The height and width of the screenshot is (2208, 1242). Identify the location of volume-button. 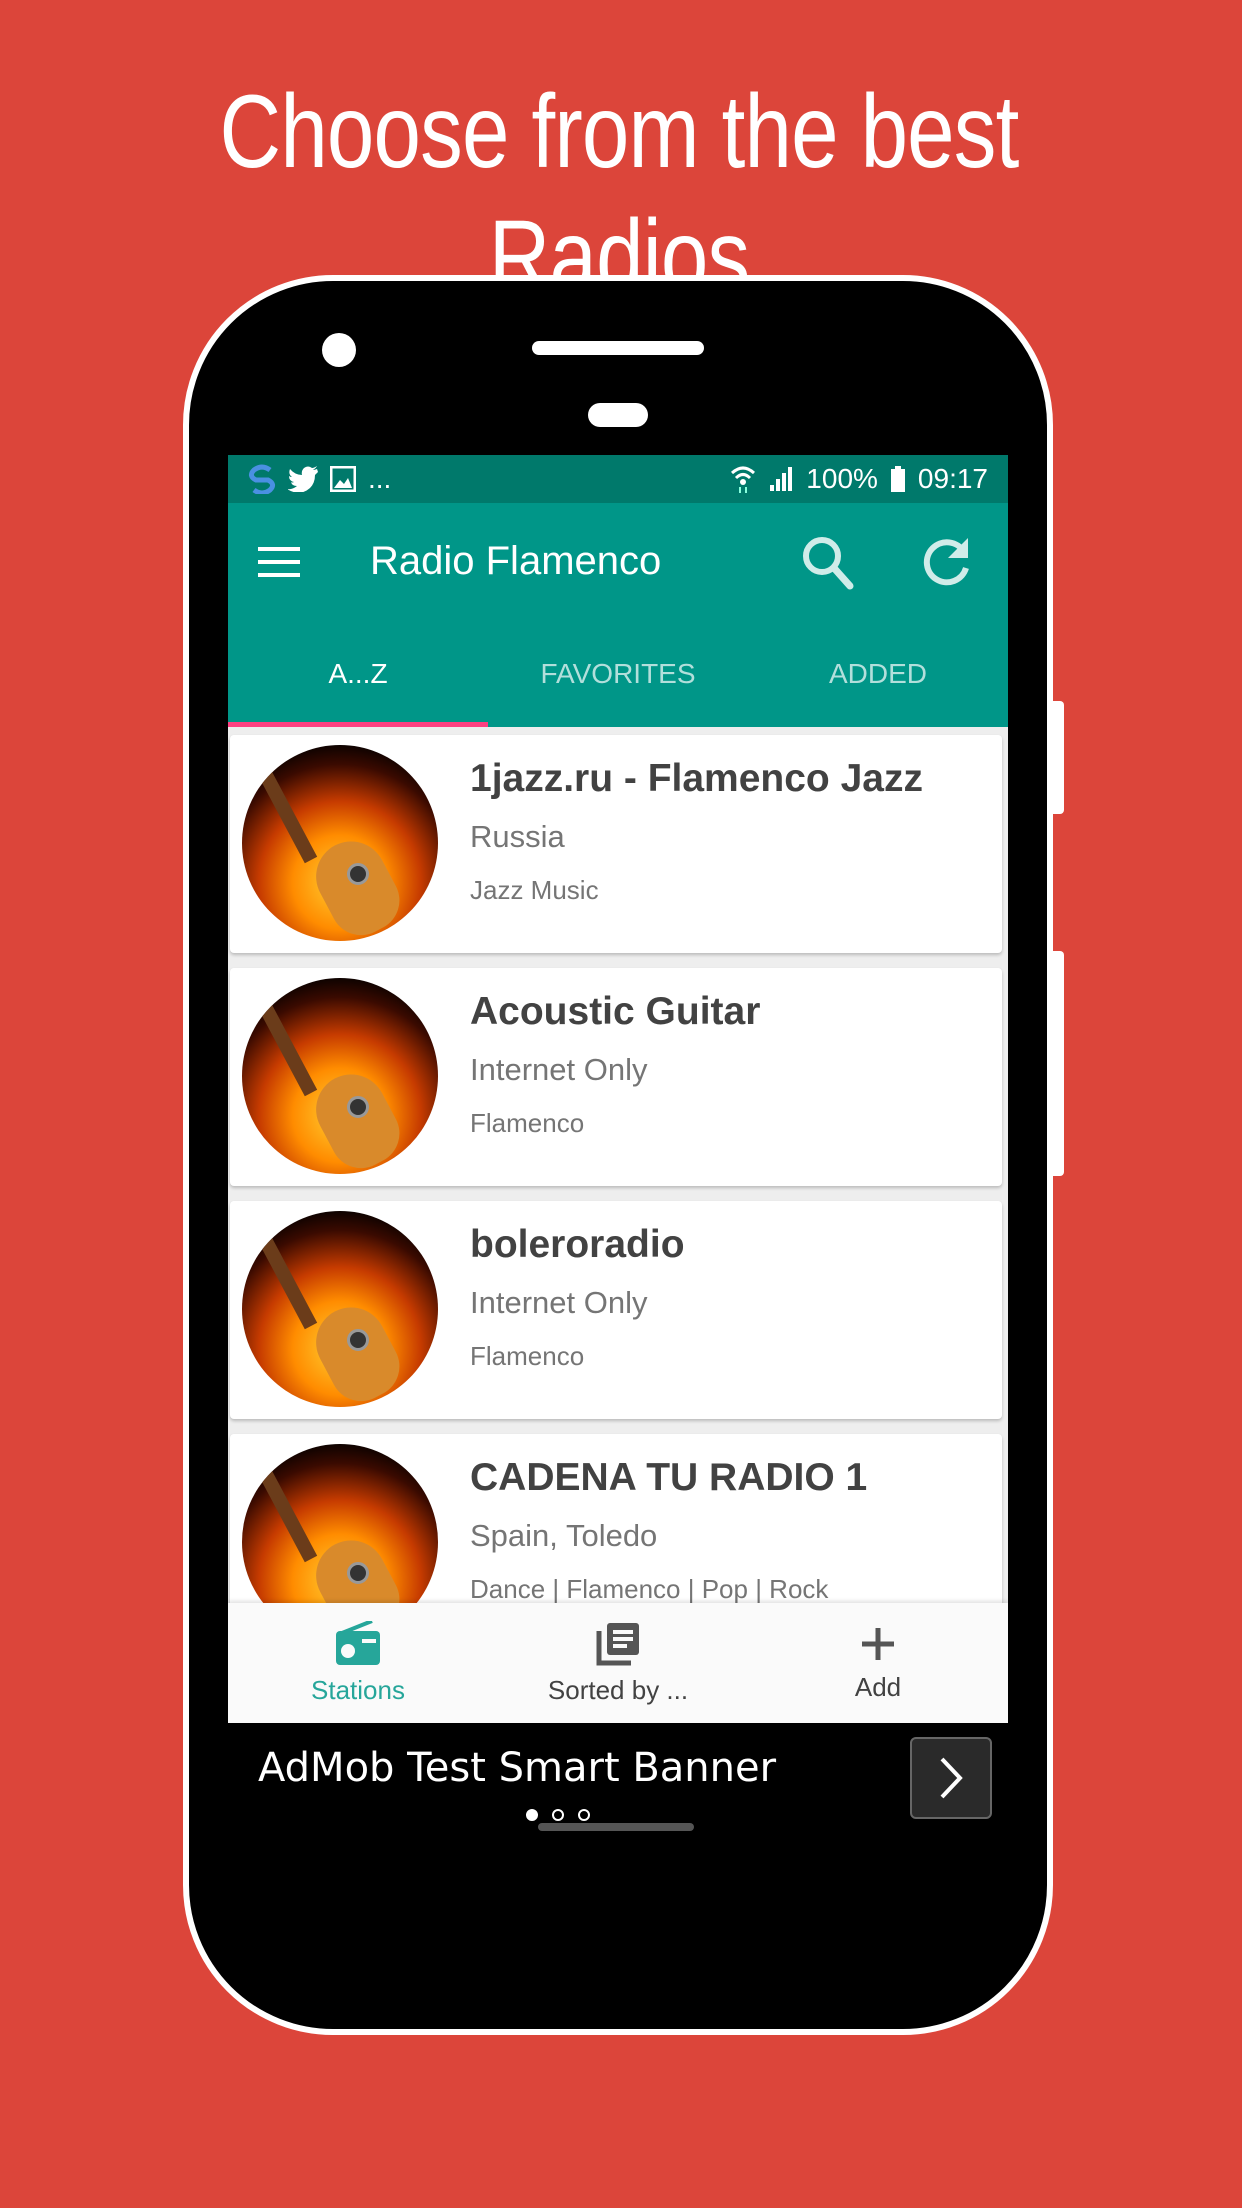
(1057, 1063).